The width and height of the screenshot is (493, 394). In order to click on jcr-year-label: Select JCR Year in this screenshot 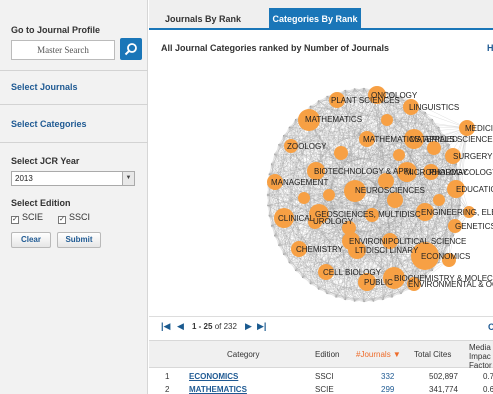, I will do `click(45, 161)`.